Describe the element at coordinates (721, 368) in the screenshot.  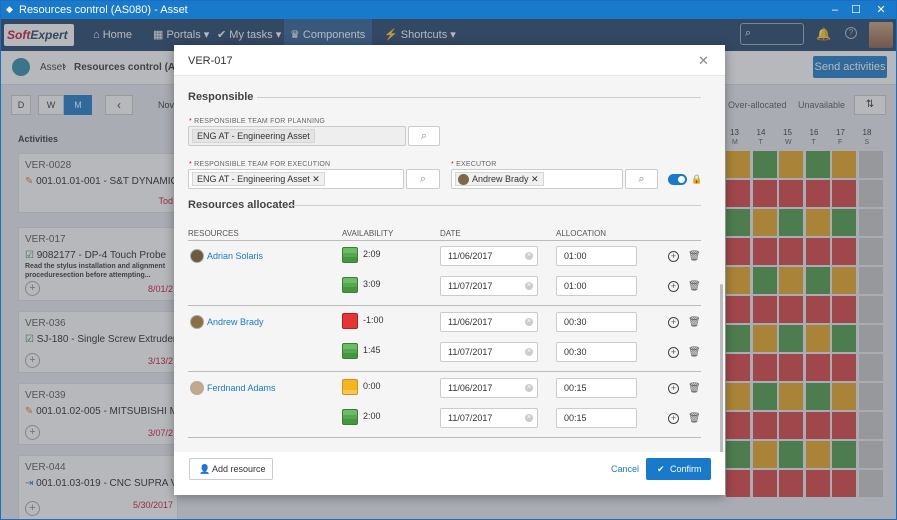
I see `scrollbar` at that location.